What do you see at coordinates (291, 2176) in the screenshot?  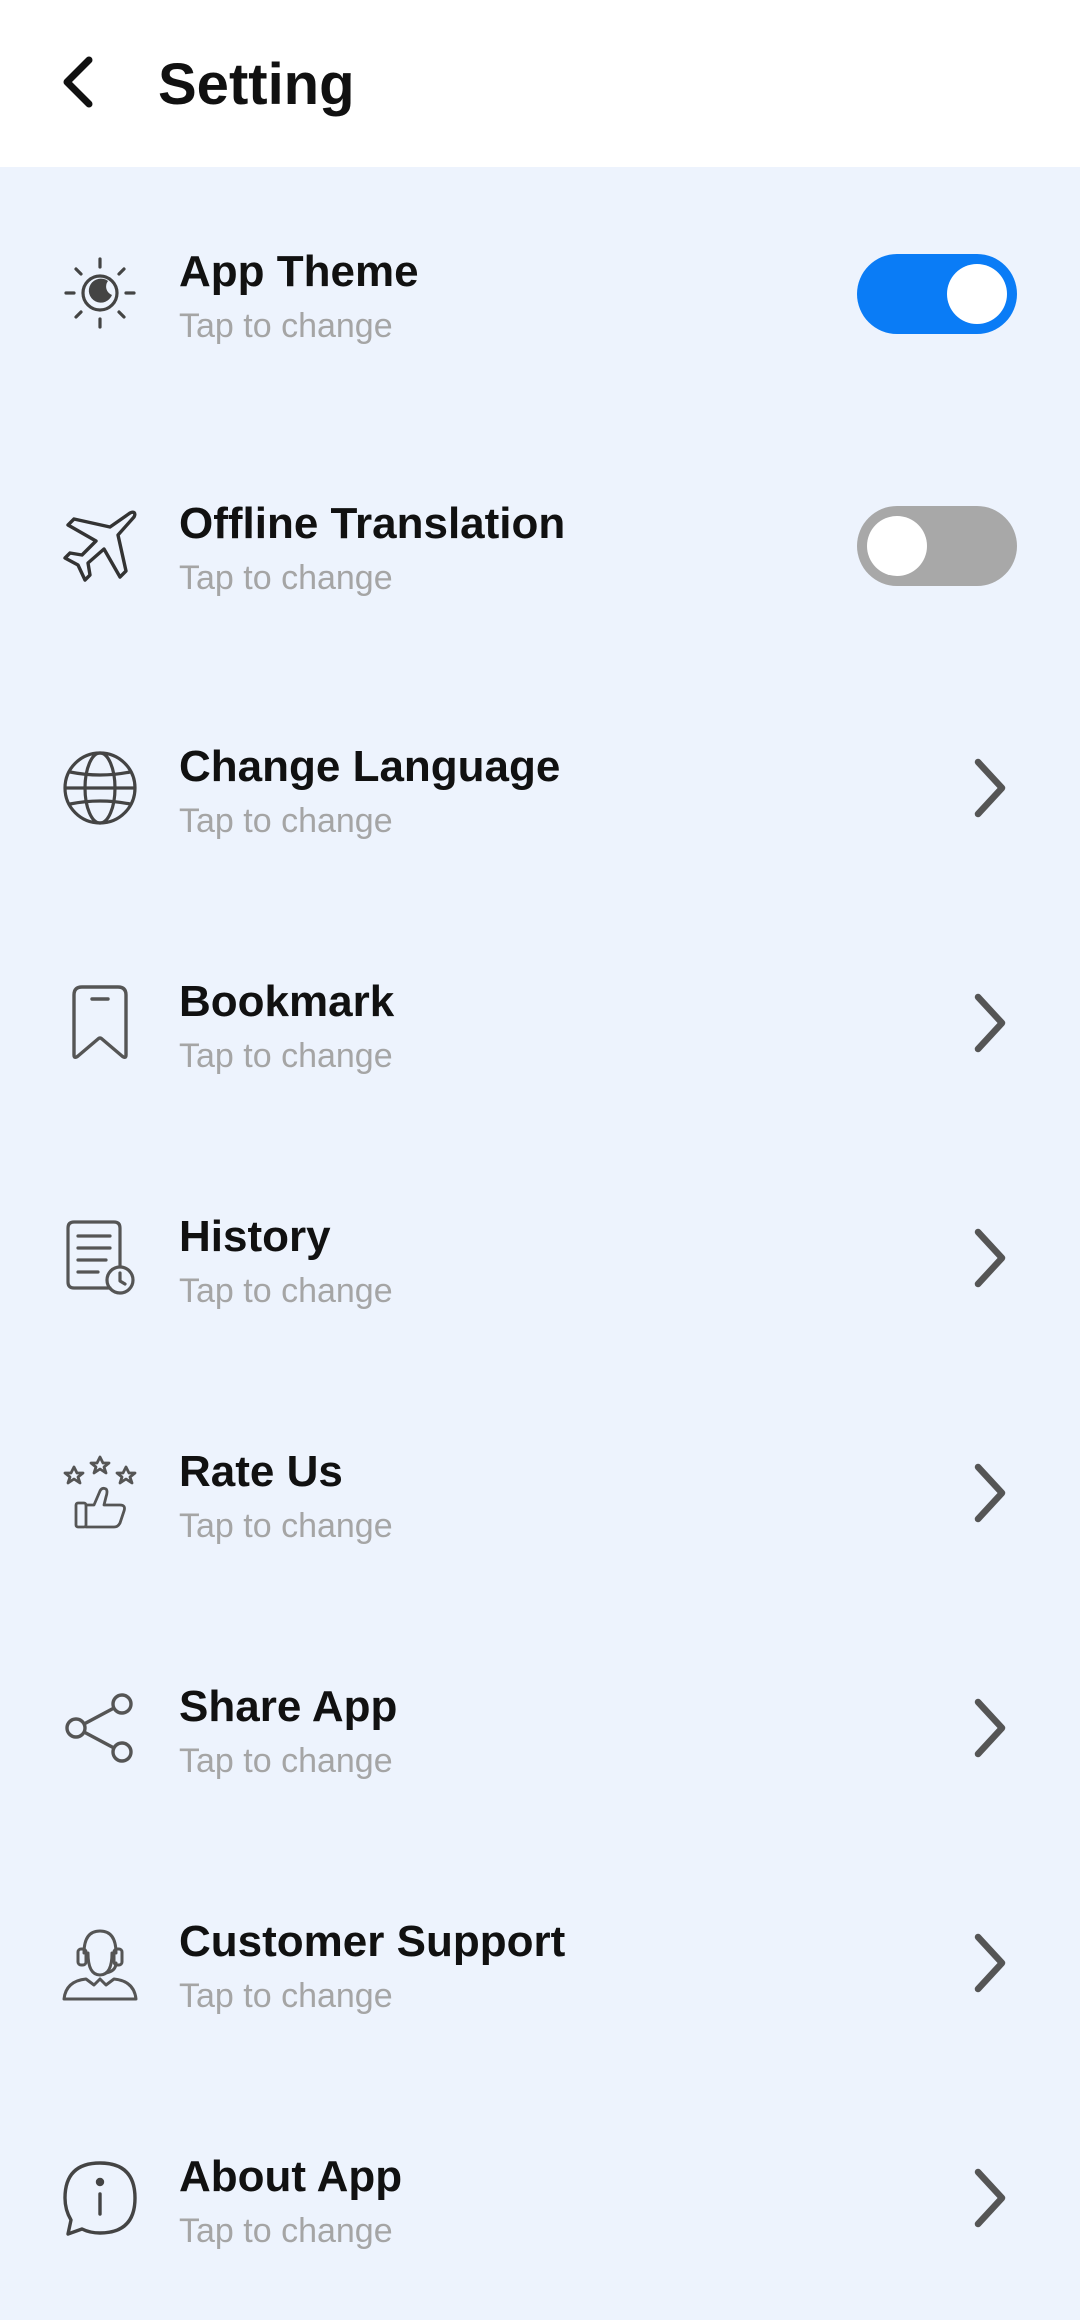 I see `setting-title: About App` at bounding box center [291, 2176].